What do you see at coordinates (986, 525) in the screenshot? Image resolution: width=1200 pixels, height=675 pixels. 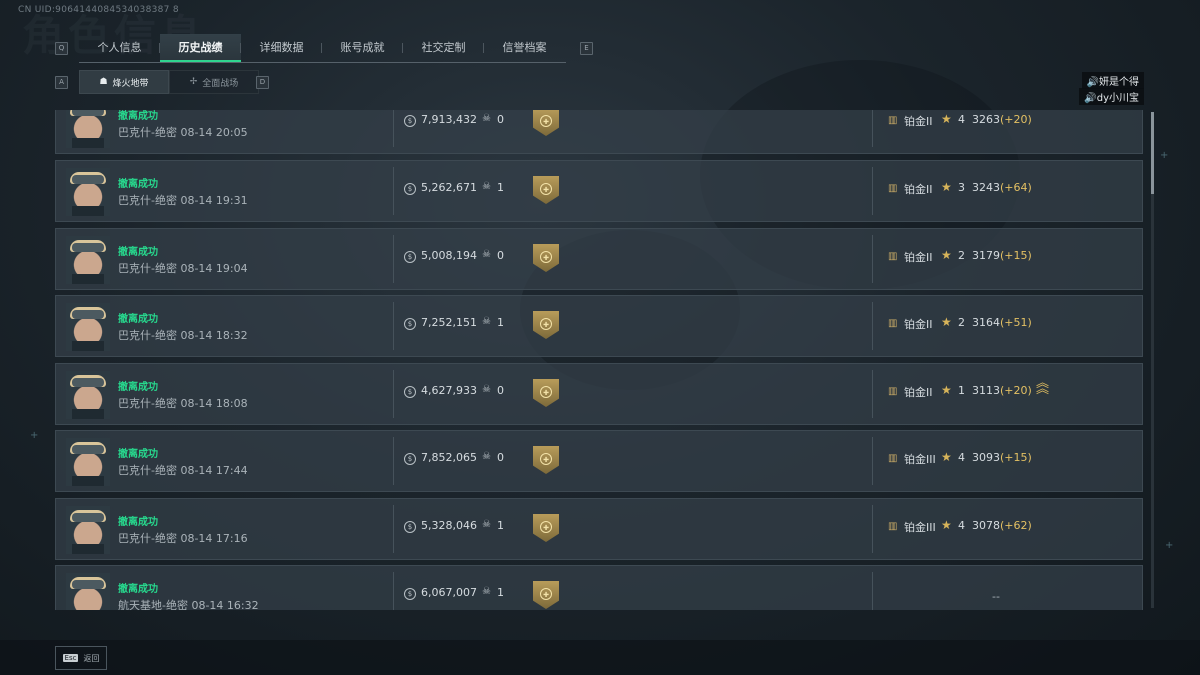 I see `score-value: 3078` at bounding box center [986, 525].